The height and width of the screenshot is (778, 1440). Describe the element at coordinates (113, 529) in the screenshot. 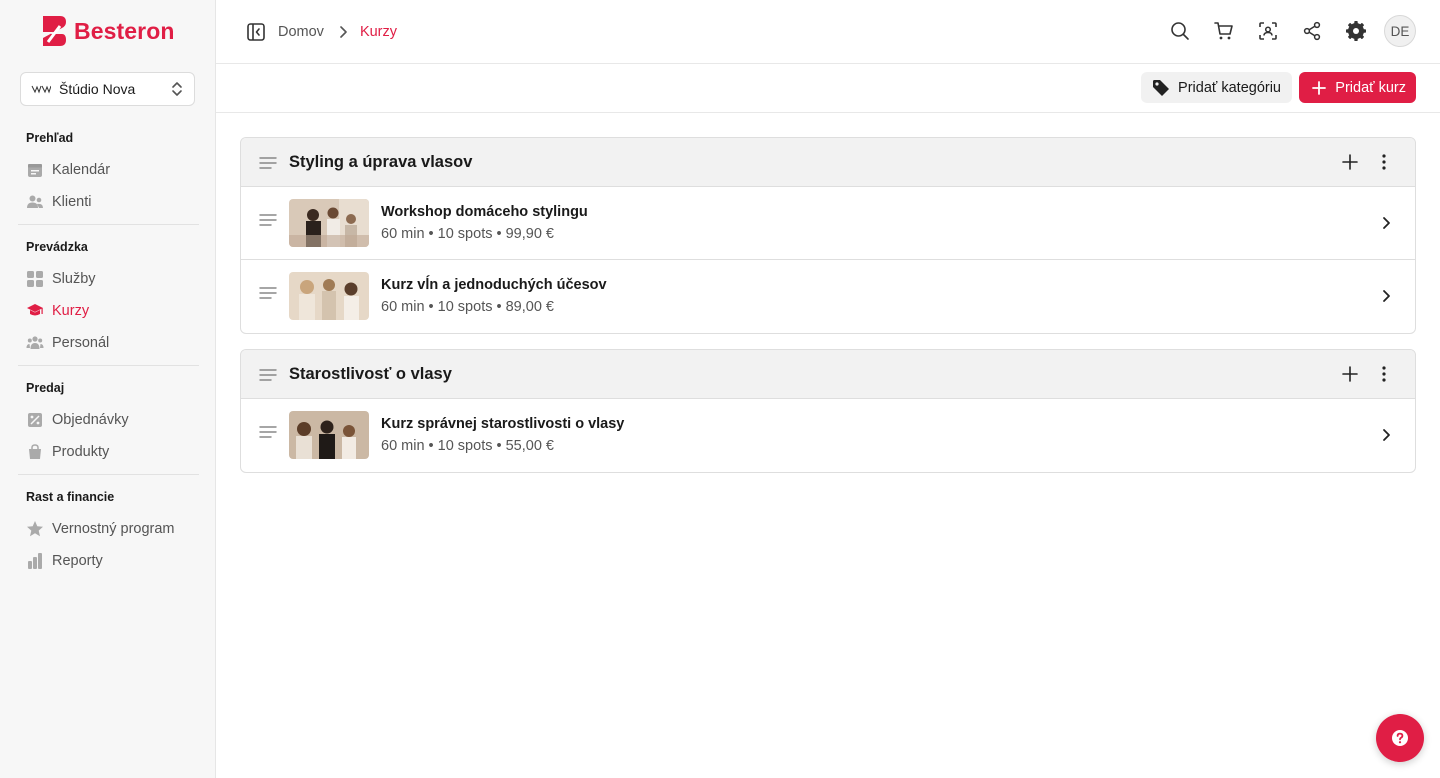

I see `sidebar-item-label: Vernostný program` at that location.